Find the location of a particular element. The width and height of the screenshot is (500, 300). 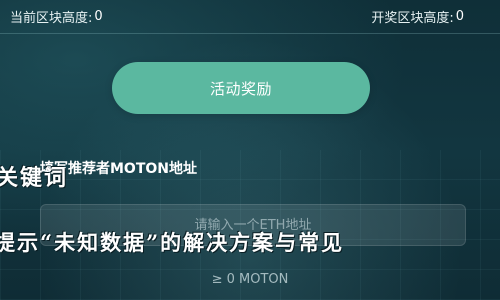

current-block-height: 当前区块高度: 0 is located at coordinates (56, 16).